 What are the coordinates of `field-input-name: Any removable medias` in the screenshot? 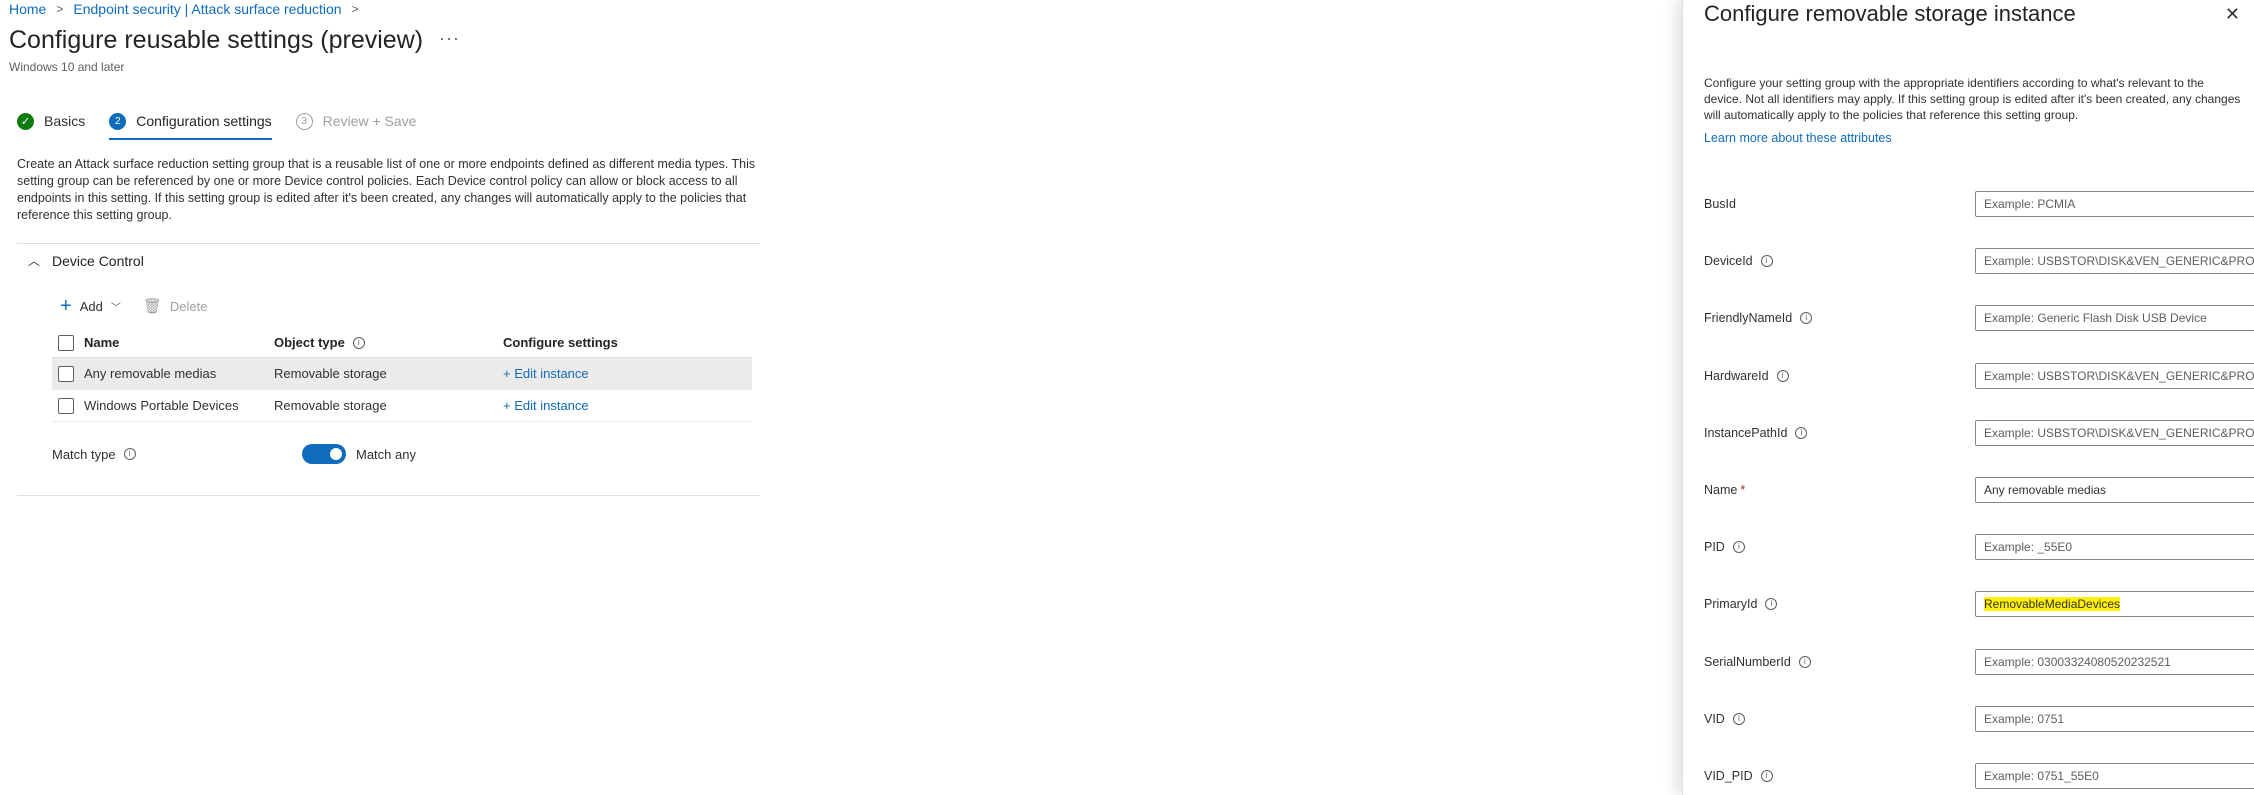 It's located at (2114, 490).